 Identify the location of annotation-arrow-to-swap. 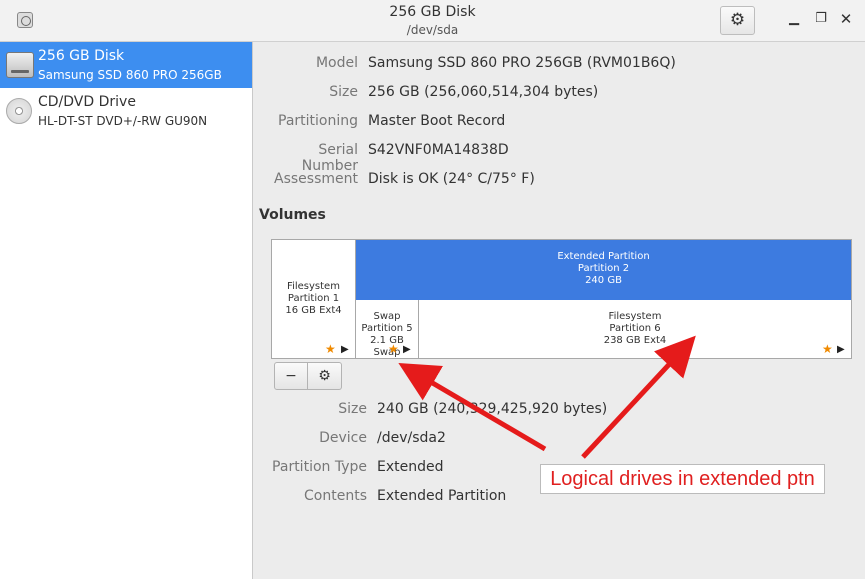
(472, 407).